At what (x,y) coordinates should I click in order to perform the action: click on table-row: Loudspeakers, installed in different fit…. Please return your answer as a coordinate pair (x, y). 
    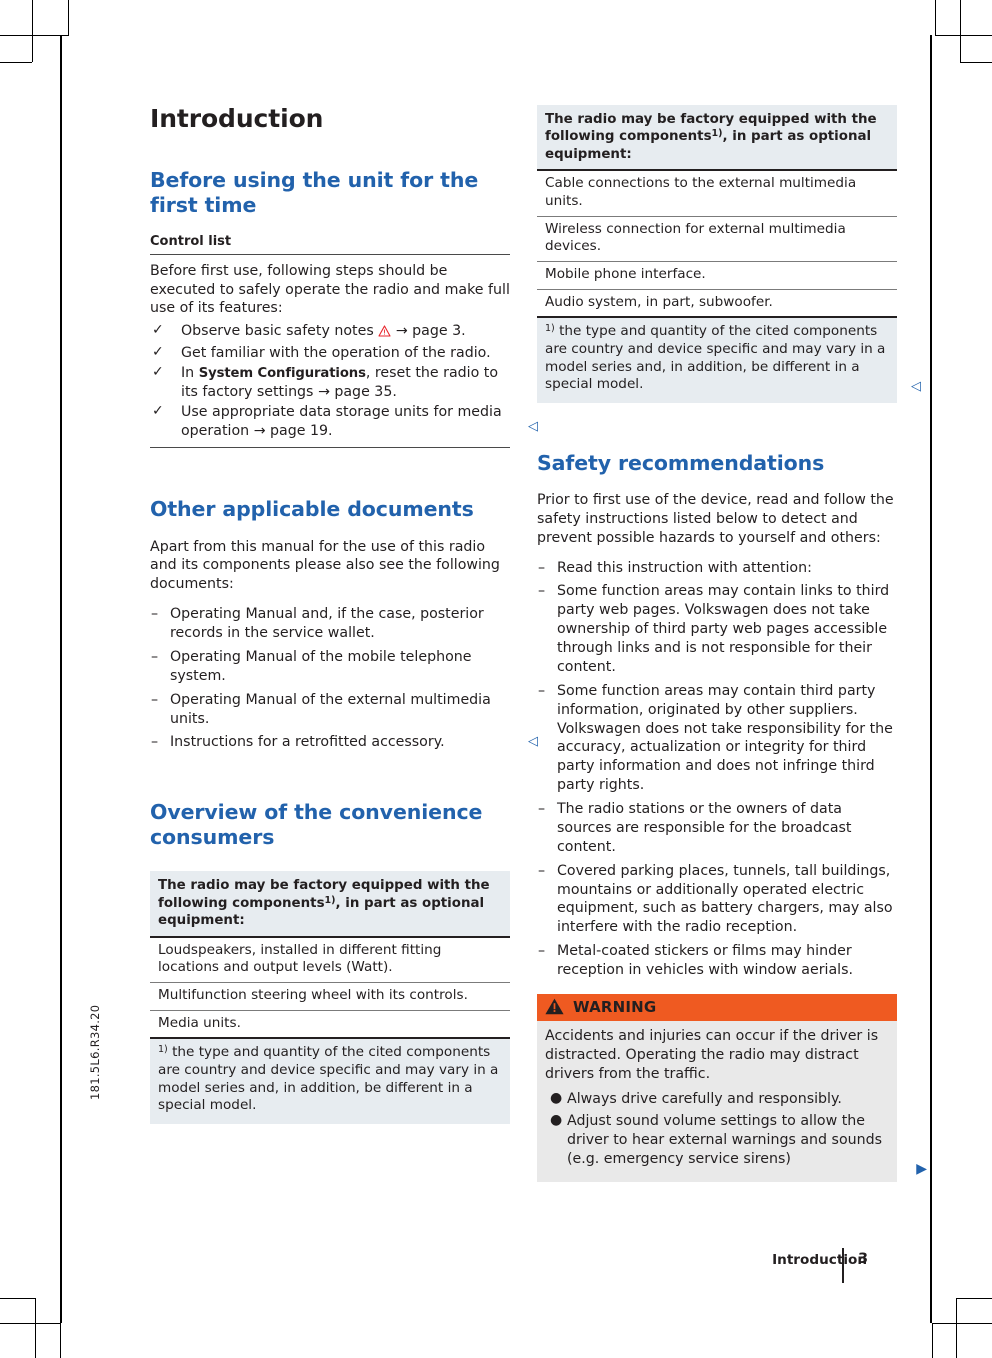
    Looking at the image, I should click on (330, 959).